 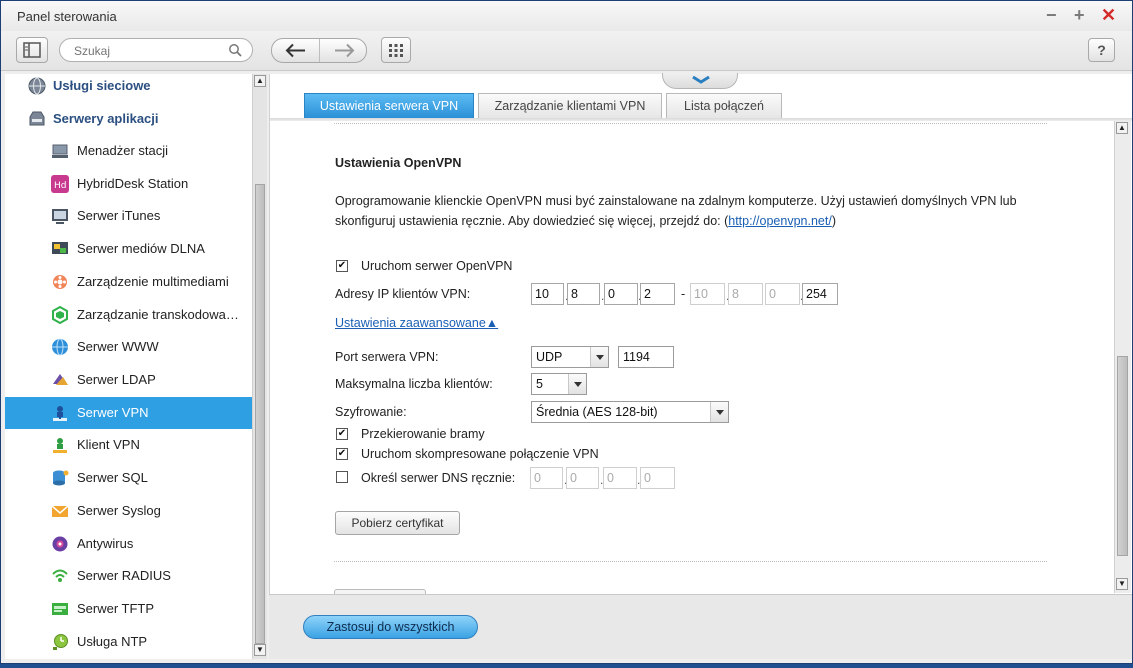 I want to click on antivirus-icon, so click(x=60, y=544).